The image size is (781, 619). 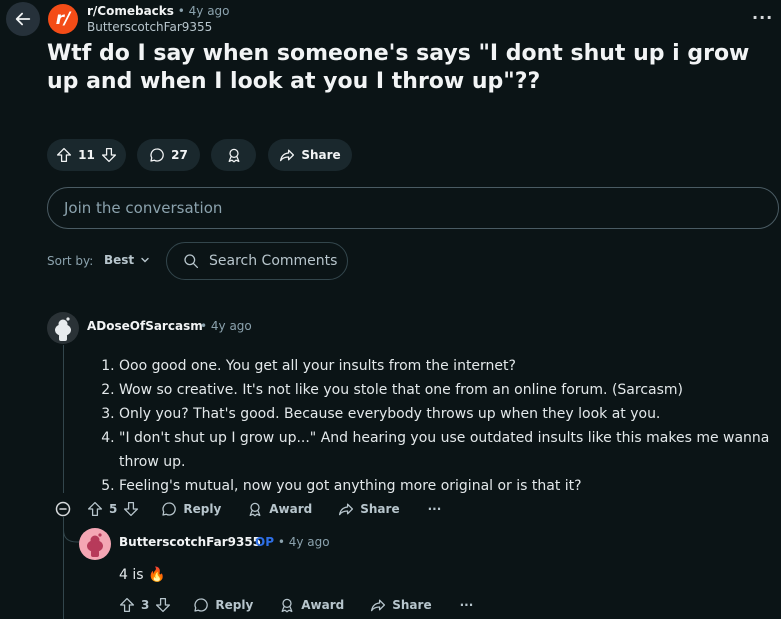 I want to click on comment-actions: 5 Reply Award Share ···, so click(x=264, y=509).